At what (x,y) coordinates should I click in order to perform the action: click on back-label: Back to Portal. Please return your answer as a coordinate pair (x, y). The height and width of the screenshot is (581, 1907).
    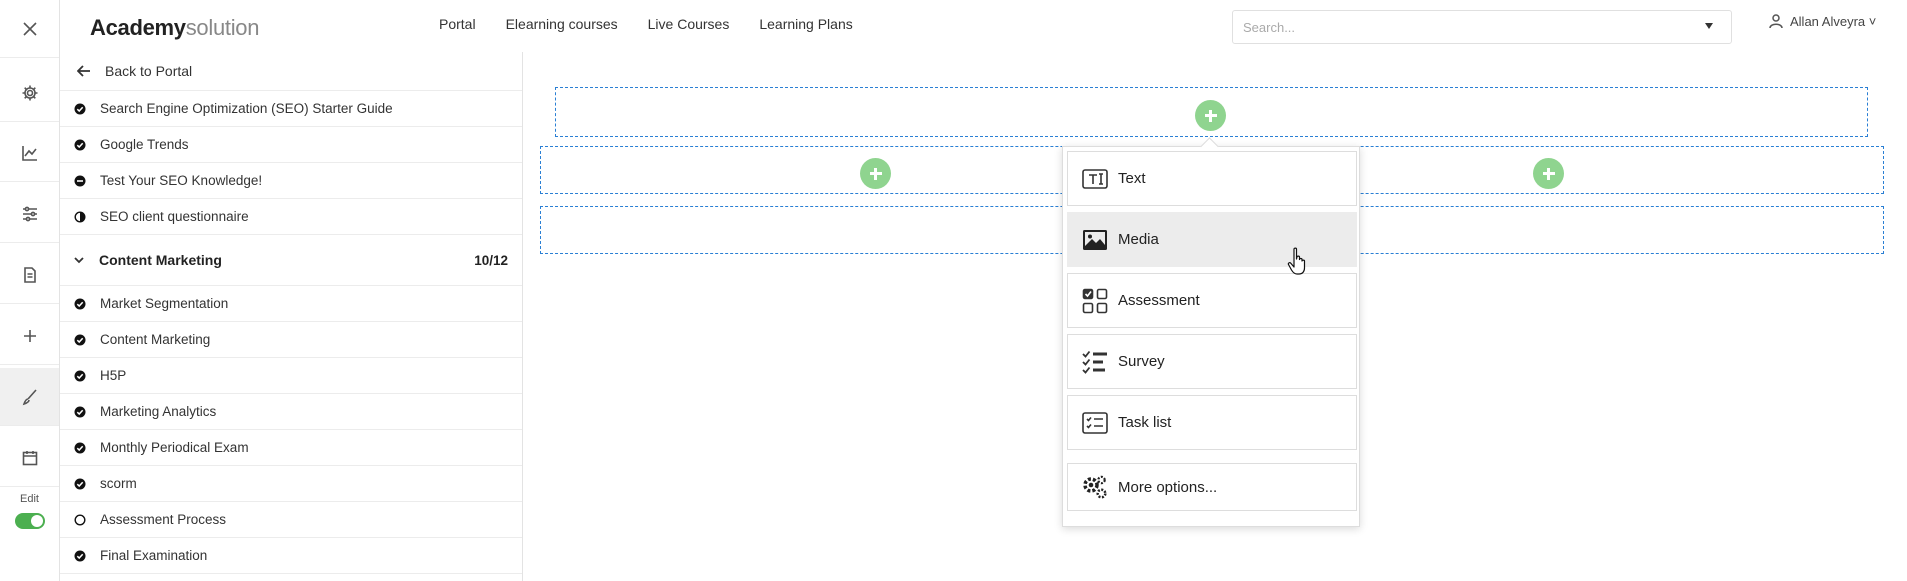
    Looking at the image, I should click on (149, 71).